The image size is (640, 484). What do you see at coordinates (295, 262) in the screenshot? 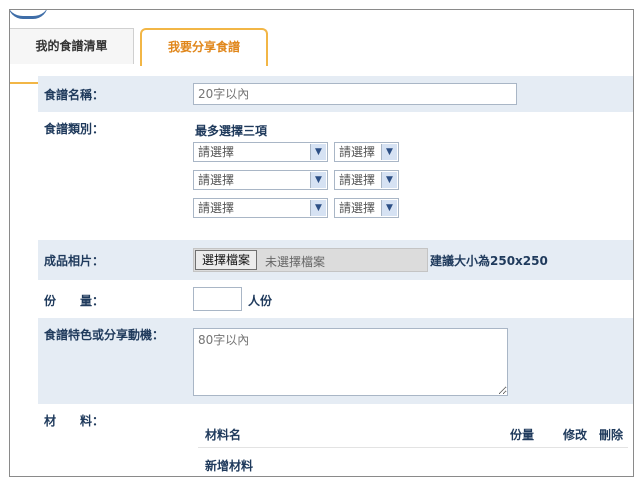
I see `file-status-text: 未選擇檔案` at bounding box center [295, 262].